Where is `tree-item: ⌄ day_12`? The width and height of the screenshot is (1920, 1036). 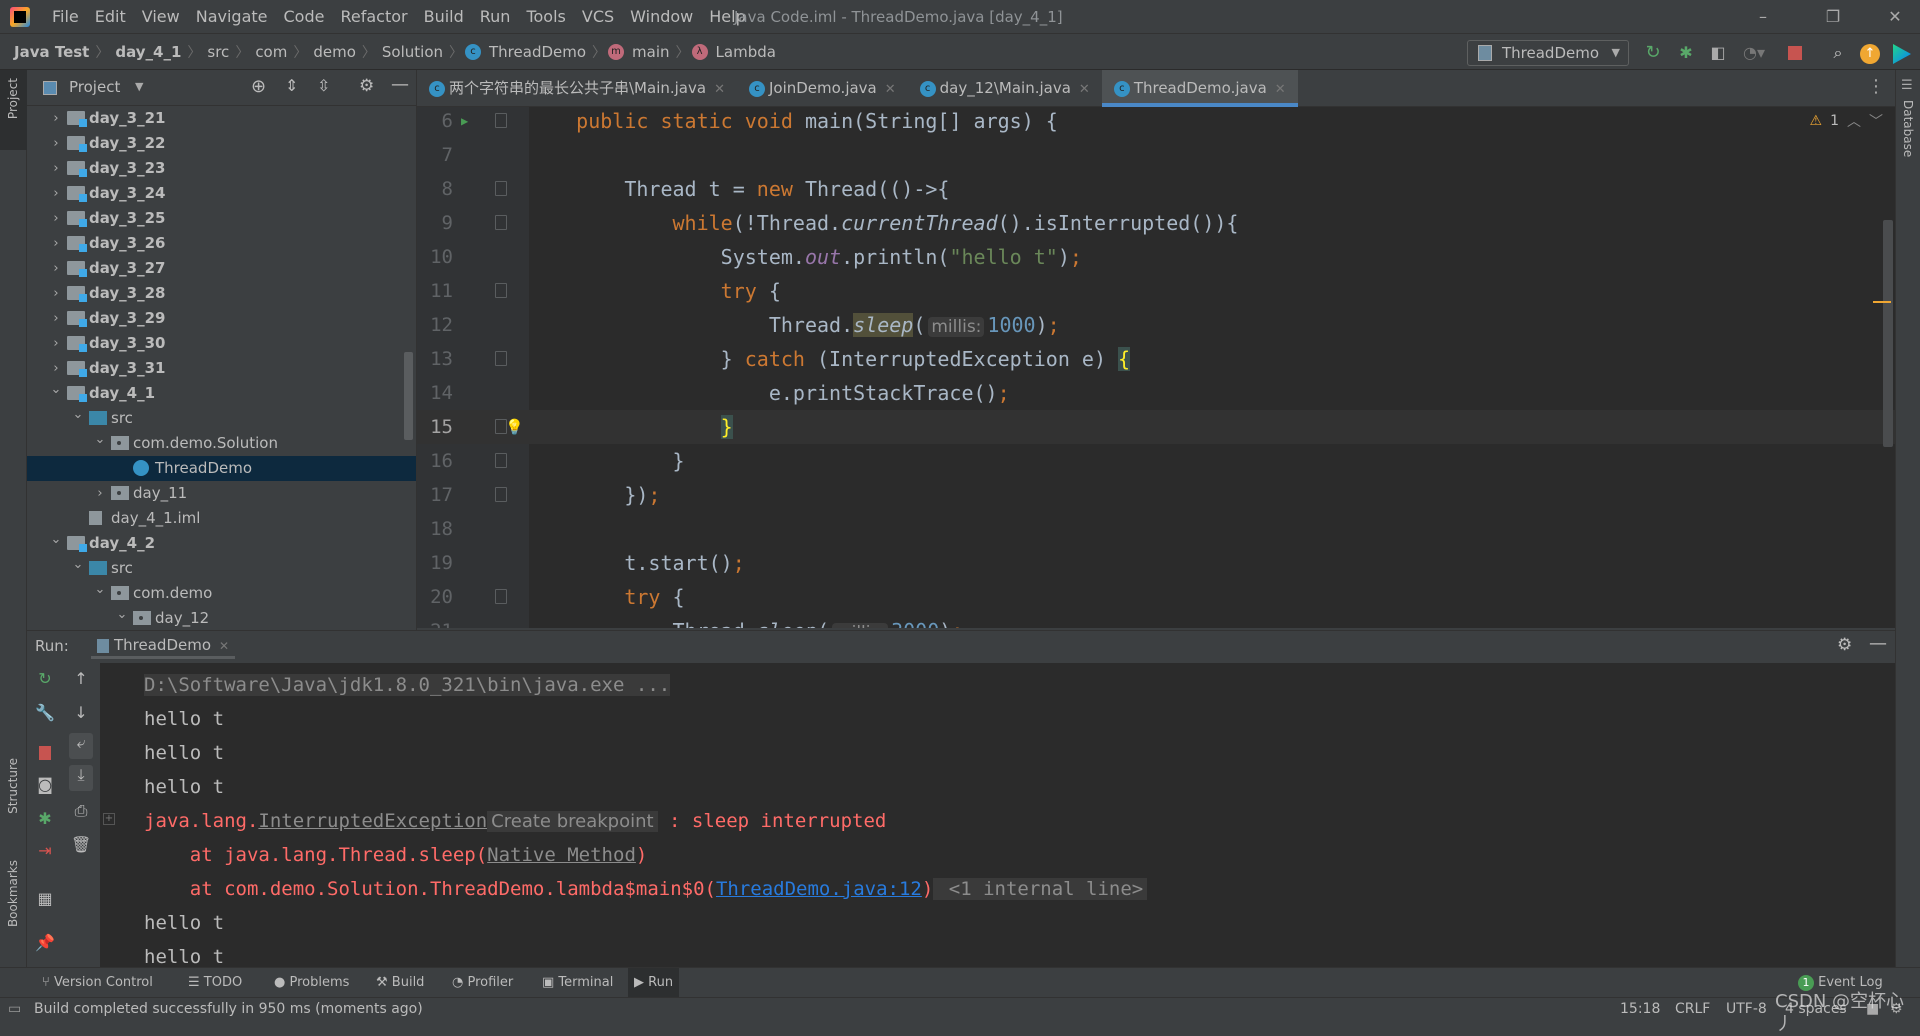
tree-item: ⌄ day_12 is located at coordinates (221, 618).